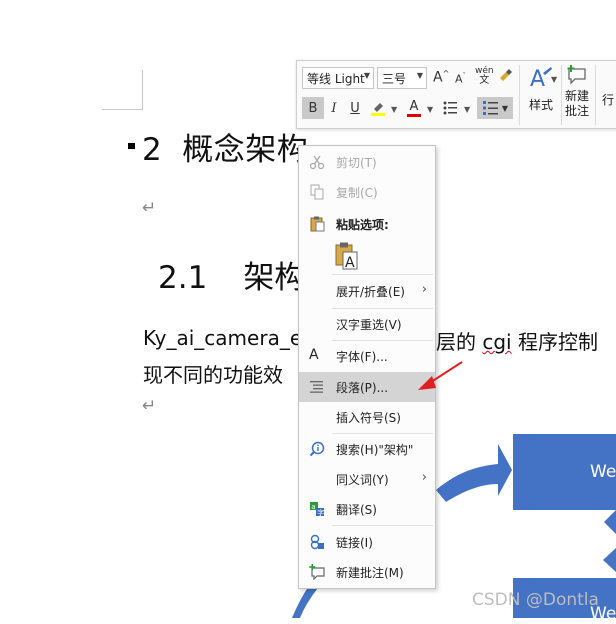  I want to click on shrink-font-icon: Aˇ, so click(460, 79).